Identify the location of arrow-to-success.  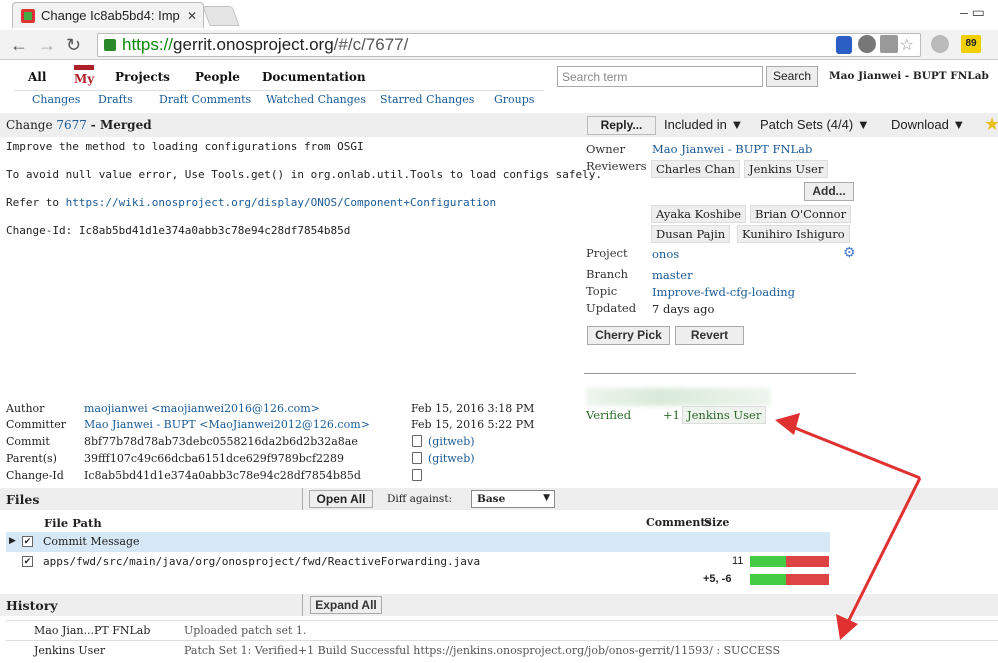
(884, 550).